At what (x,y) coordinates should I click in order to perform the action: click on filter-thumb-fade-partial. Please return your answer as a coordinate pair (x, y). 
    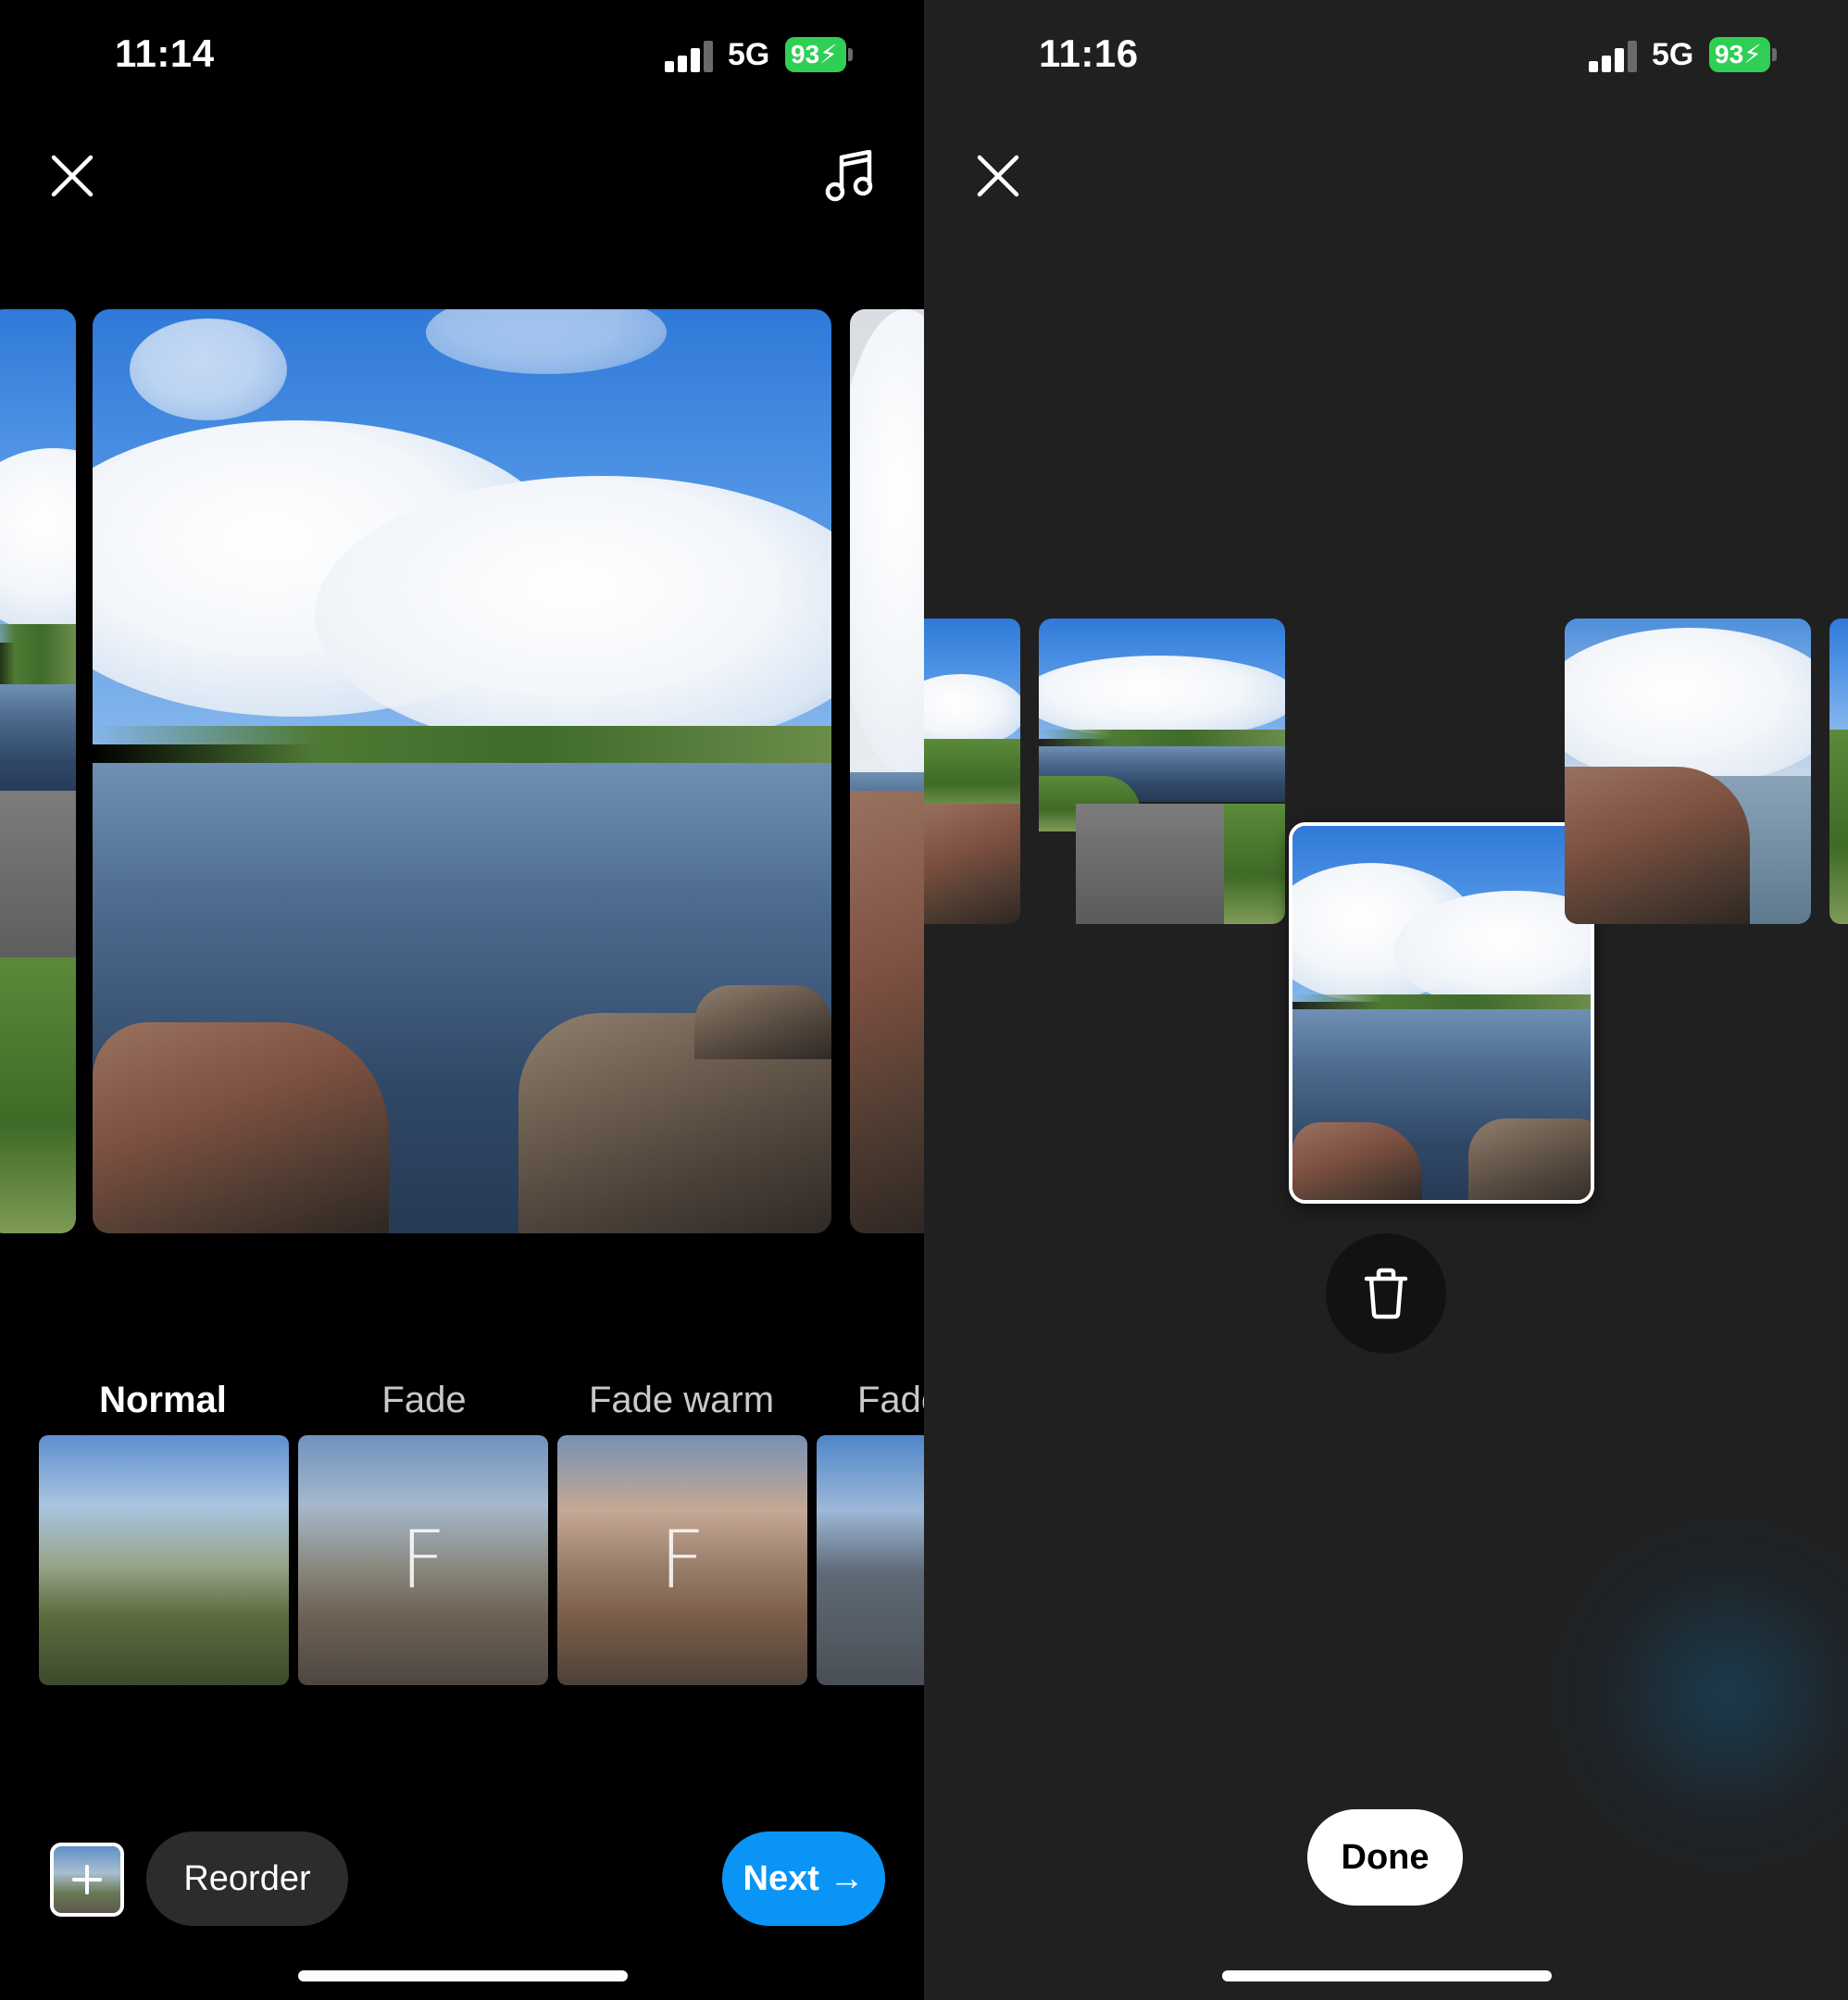
    Looking at the image, I should click on (870, 1560).